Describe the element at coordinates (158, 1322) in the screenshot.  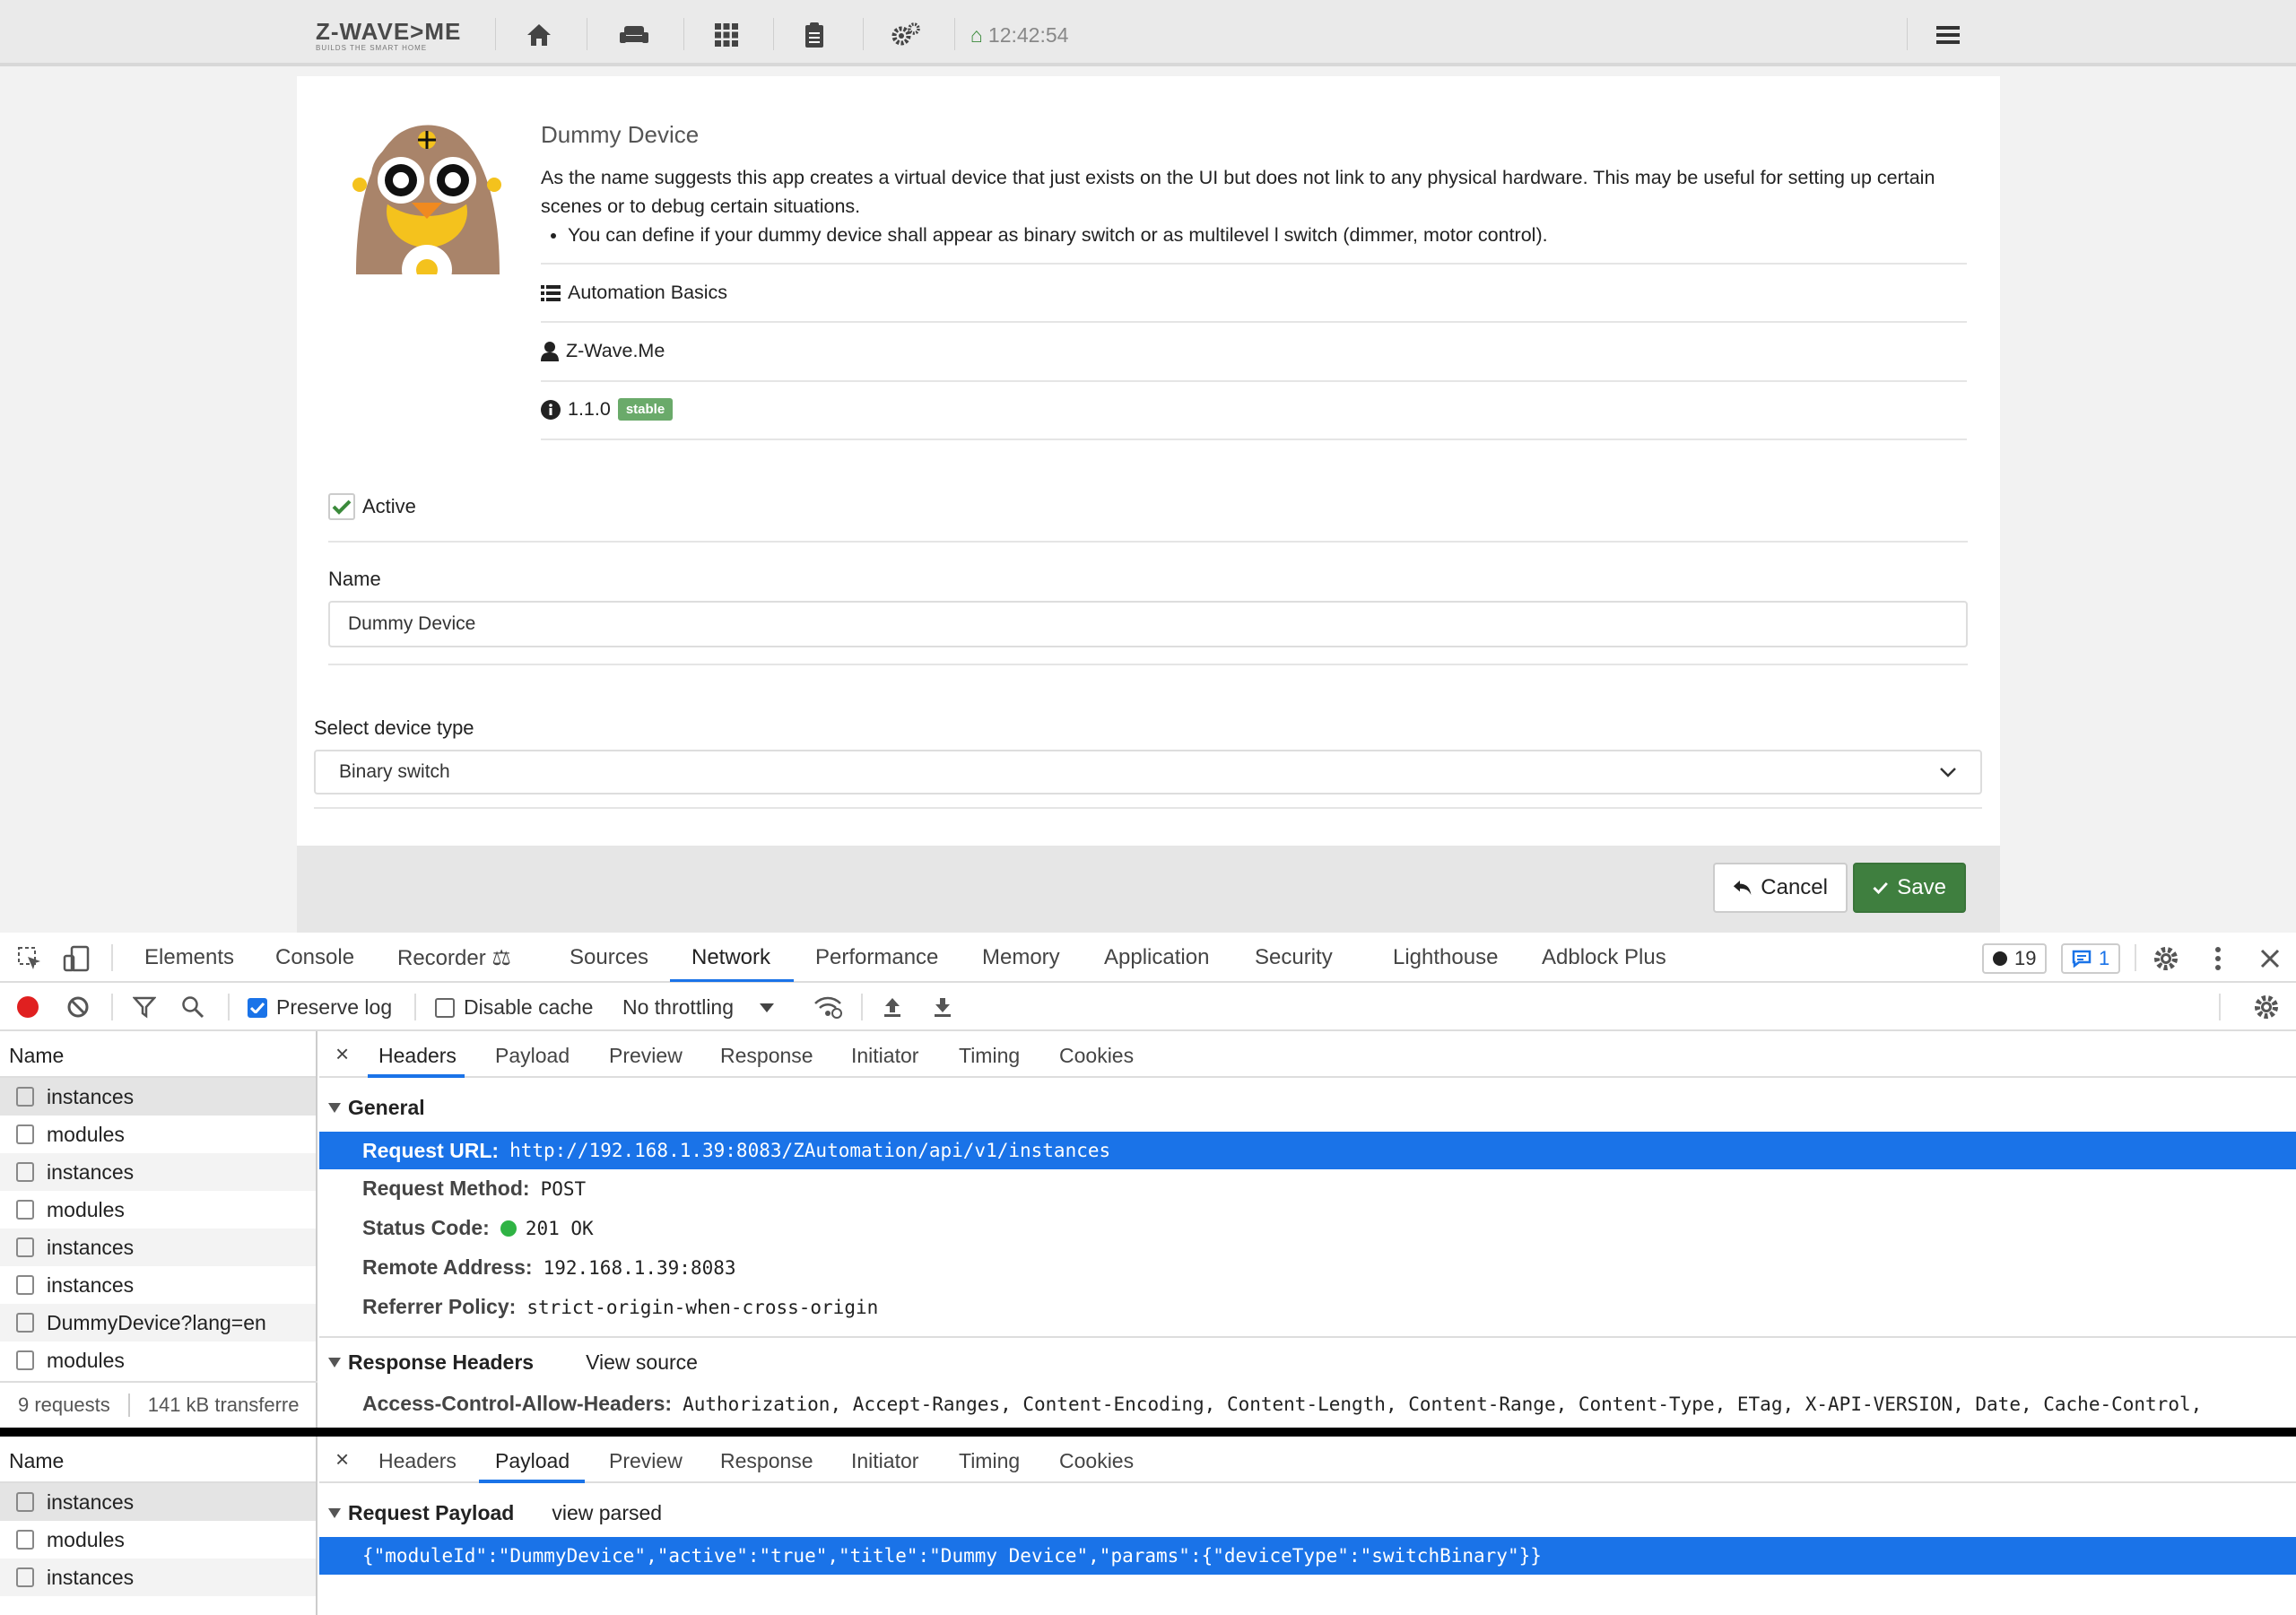
I see `request-row: DummyDevice?lang=en` at that location.